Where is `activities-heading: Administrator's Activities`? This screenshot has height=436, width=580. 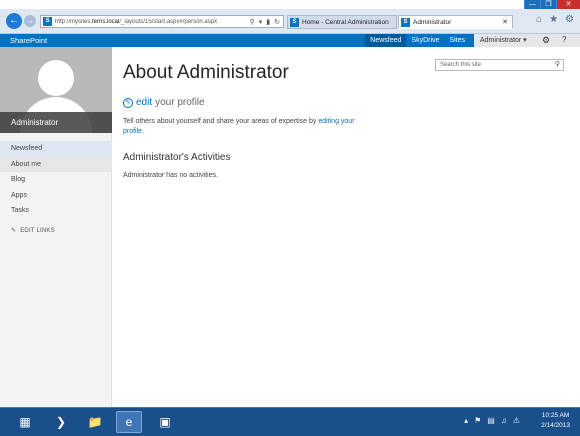 activities-heading: Administrator's Activities is located at coordinates (177, 157).